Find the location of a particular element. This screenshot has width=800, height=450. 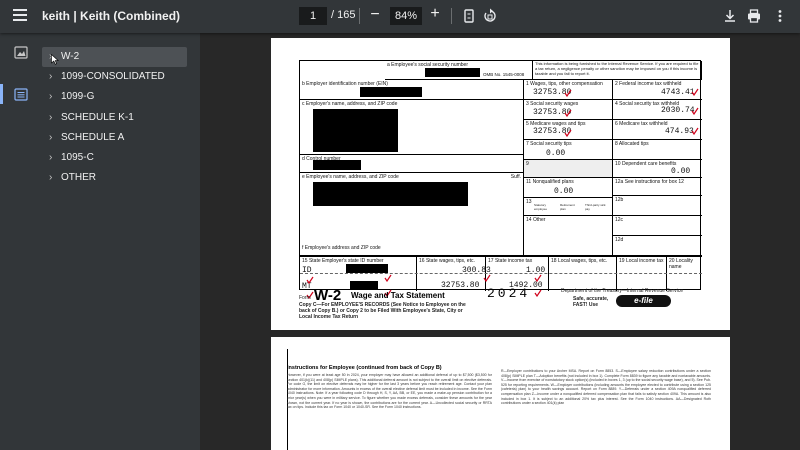

zoom-in-icon: + is located at coordinates (435, 14).